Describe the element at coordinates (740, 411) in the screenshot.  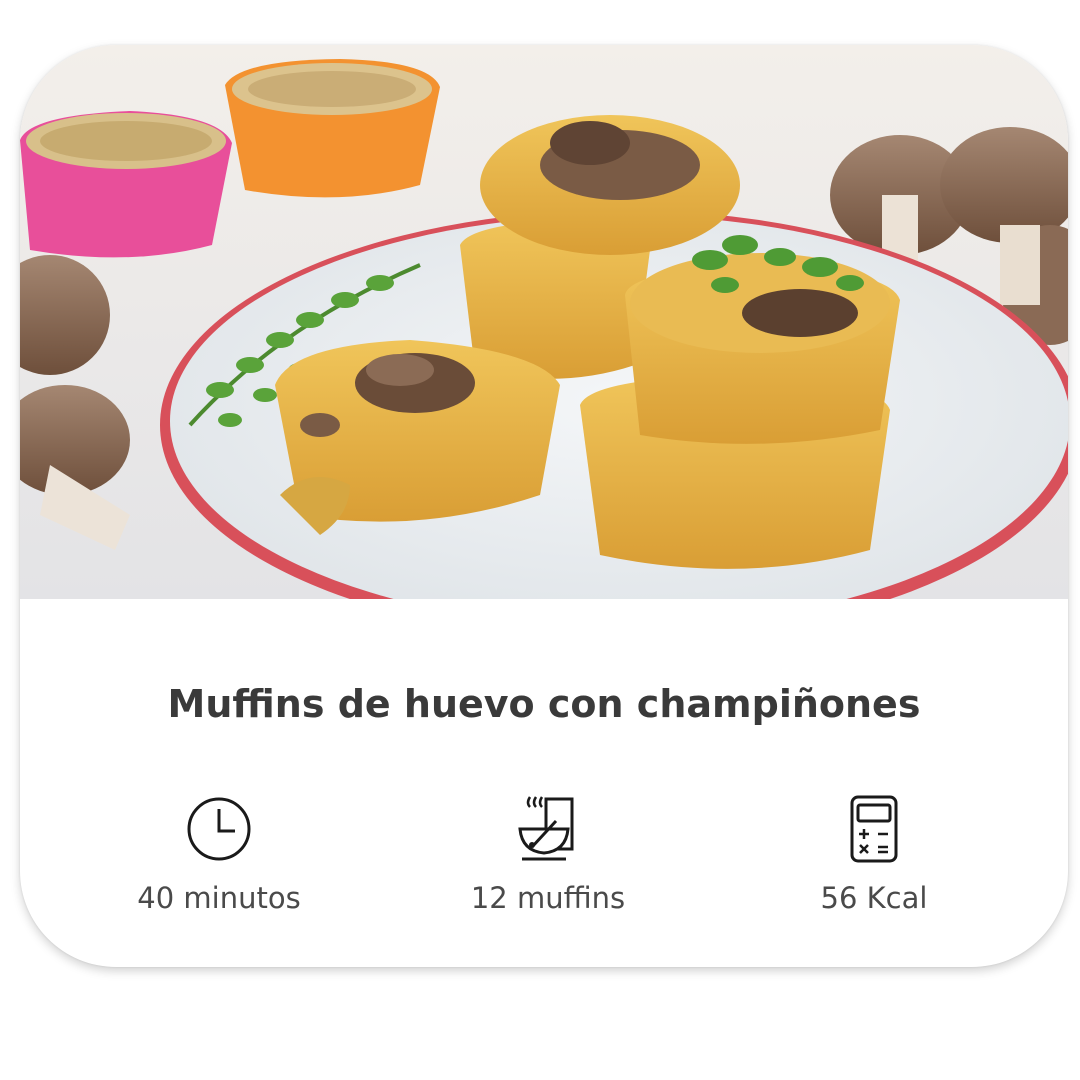
I see `muffin-stack-front` at that location.